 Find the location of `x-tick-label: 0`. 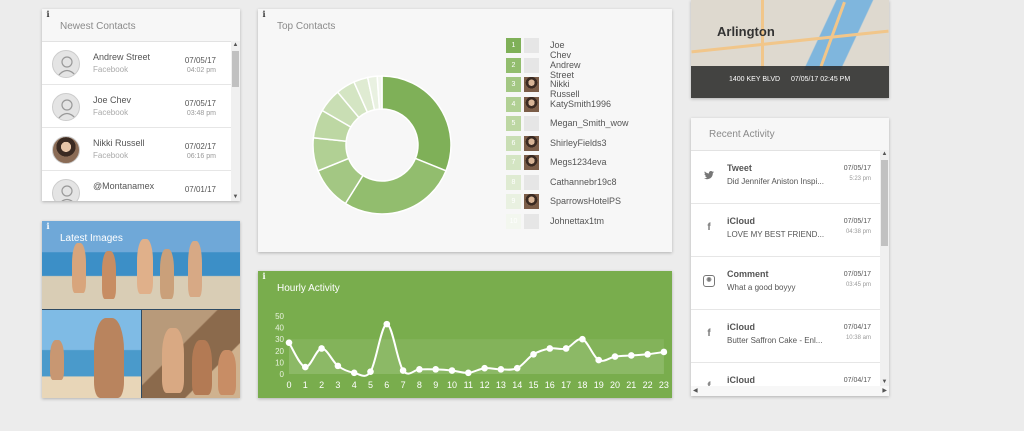

x-tick-label: 0 is located at coordinates (288, 385).